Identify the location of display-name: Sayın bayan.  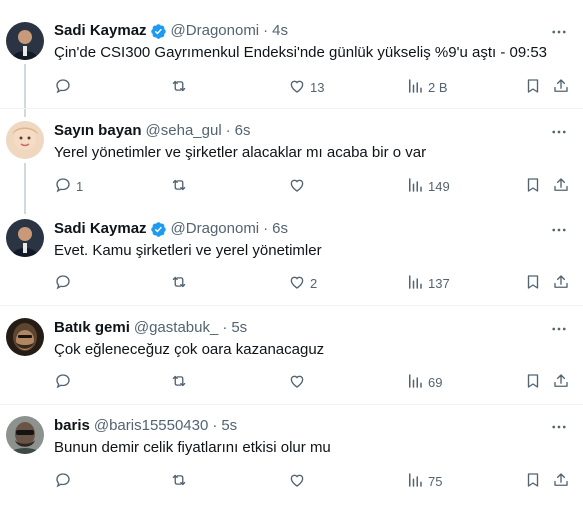
(98, 131).